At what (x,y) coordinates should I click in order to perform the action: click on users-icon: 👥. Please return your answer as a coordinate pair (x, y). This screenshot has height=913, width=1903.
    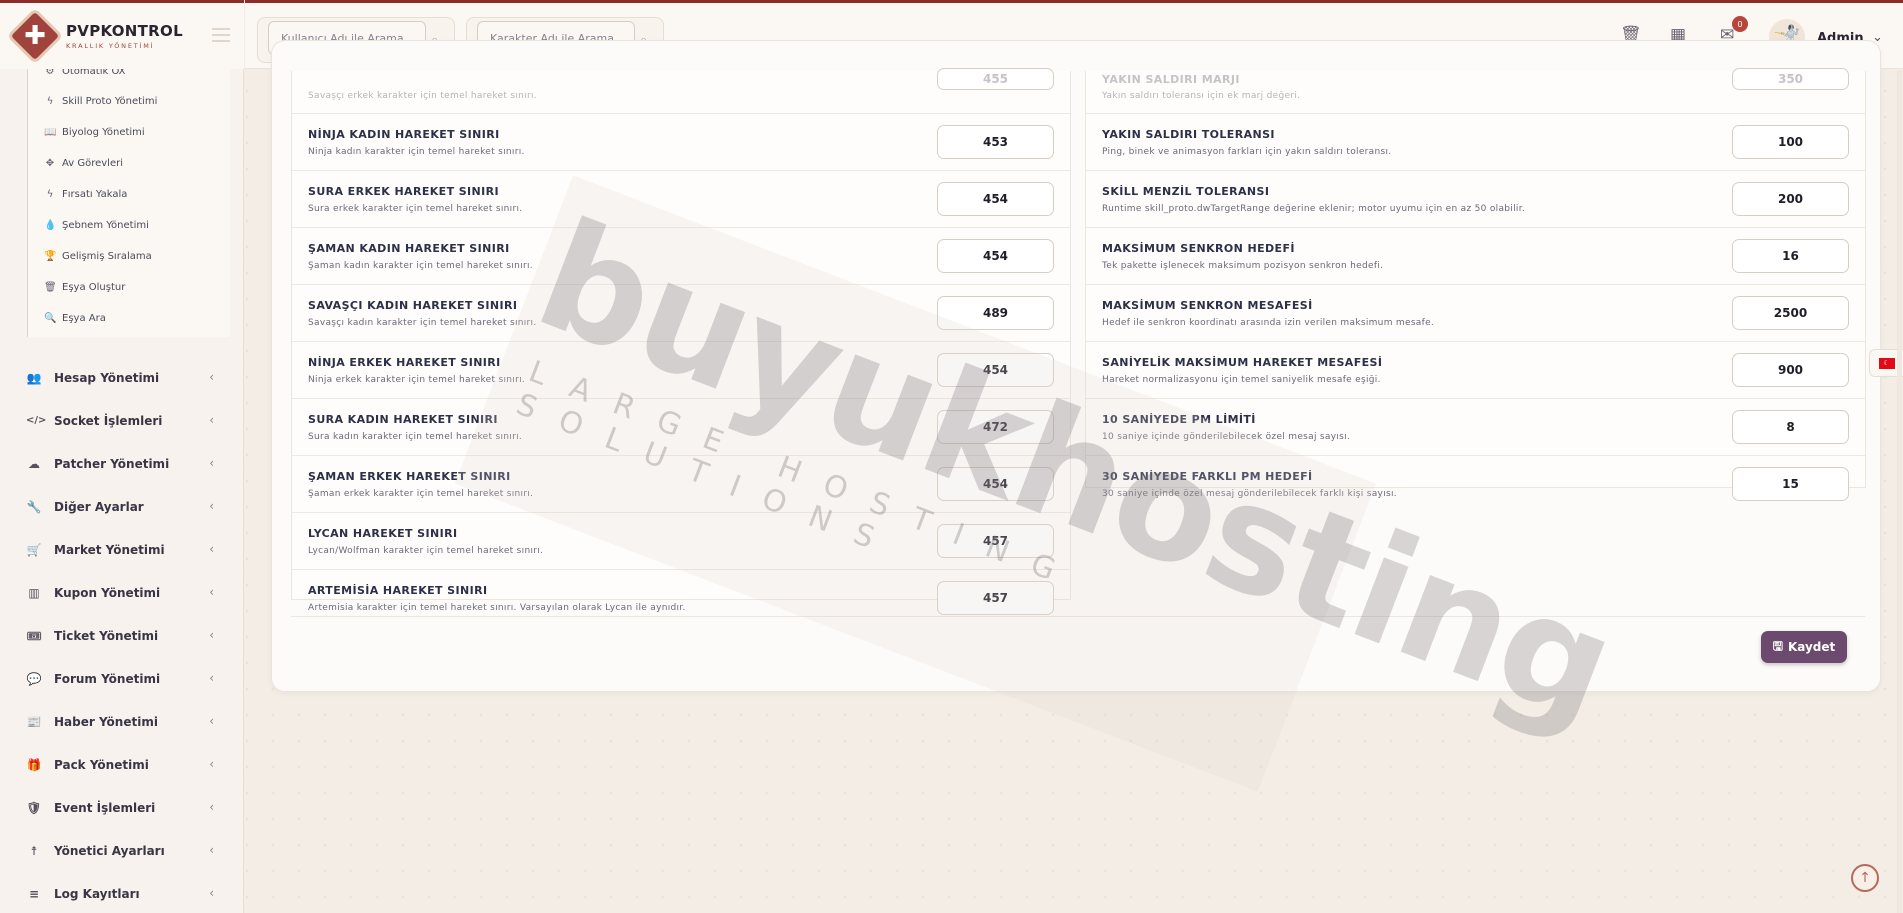
    Looking at the image, I should click on (34, 377).